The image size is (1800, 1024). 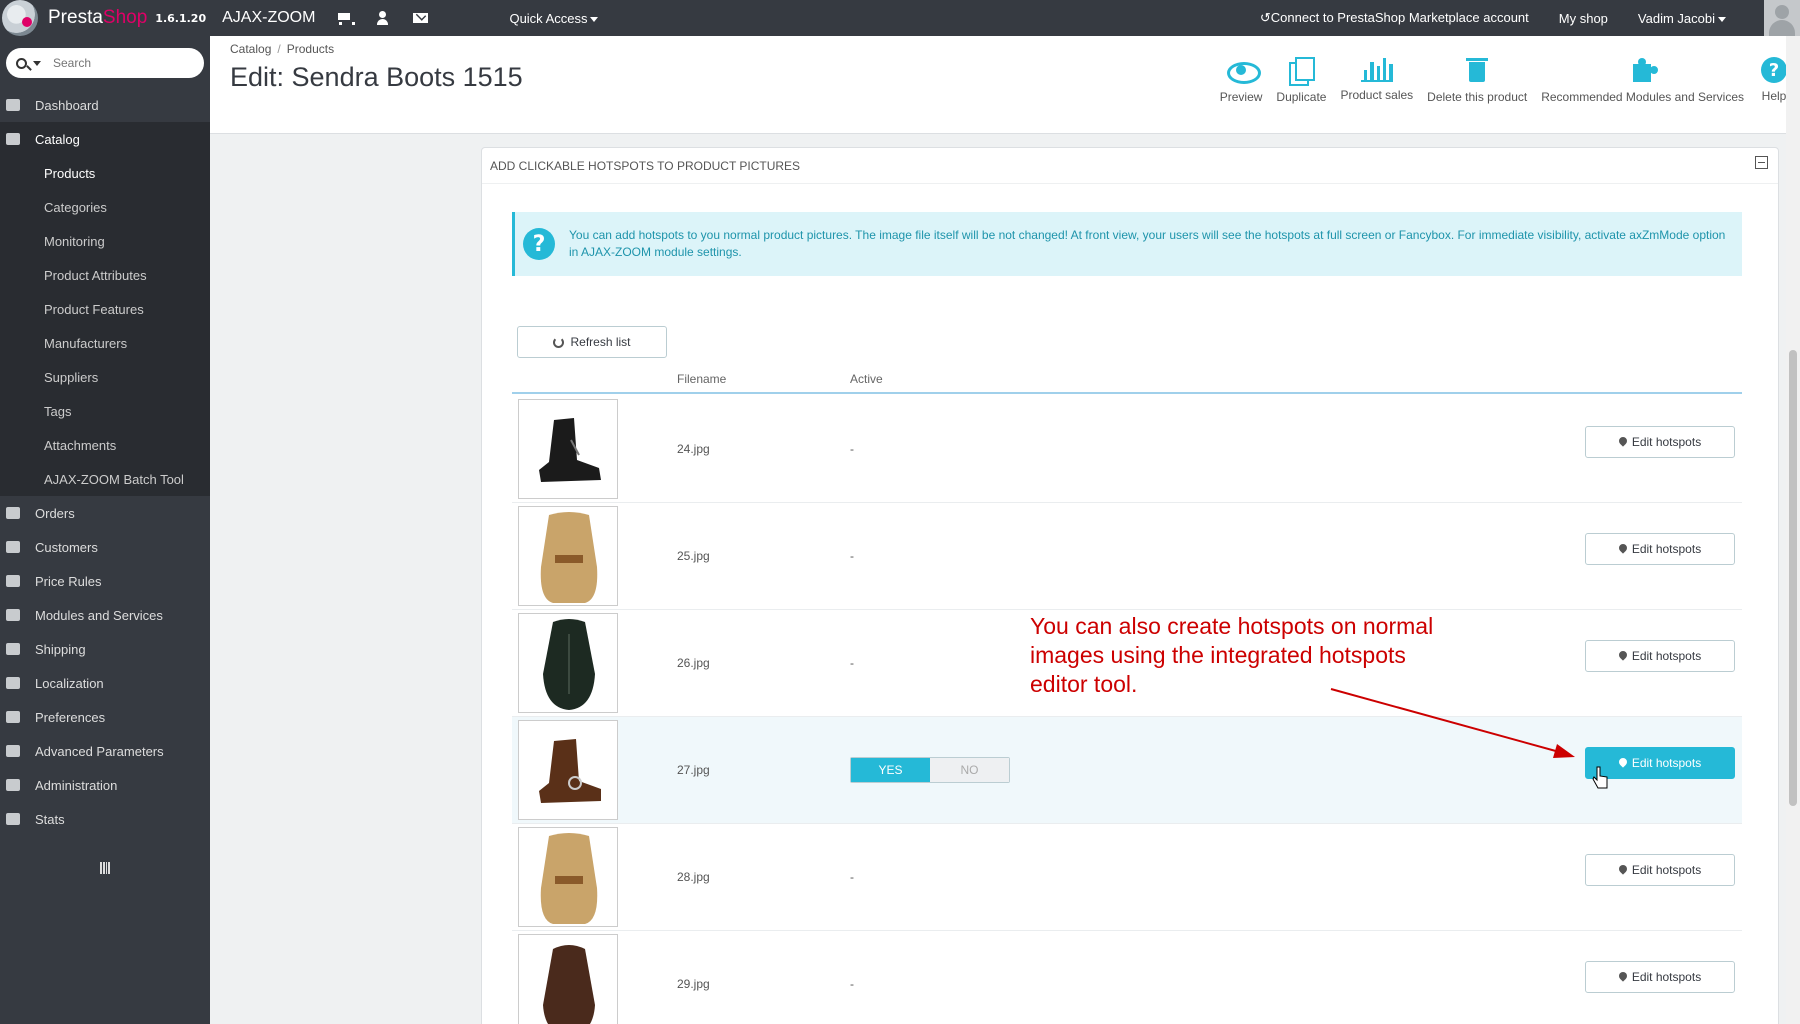 I want to click on scrollbar-thumb, so click(x=1793, y=578).